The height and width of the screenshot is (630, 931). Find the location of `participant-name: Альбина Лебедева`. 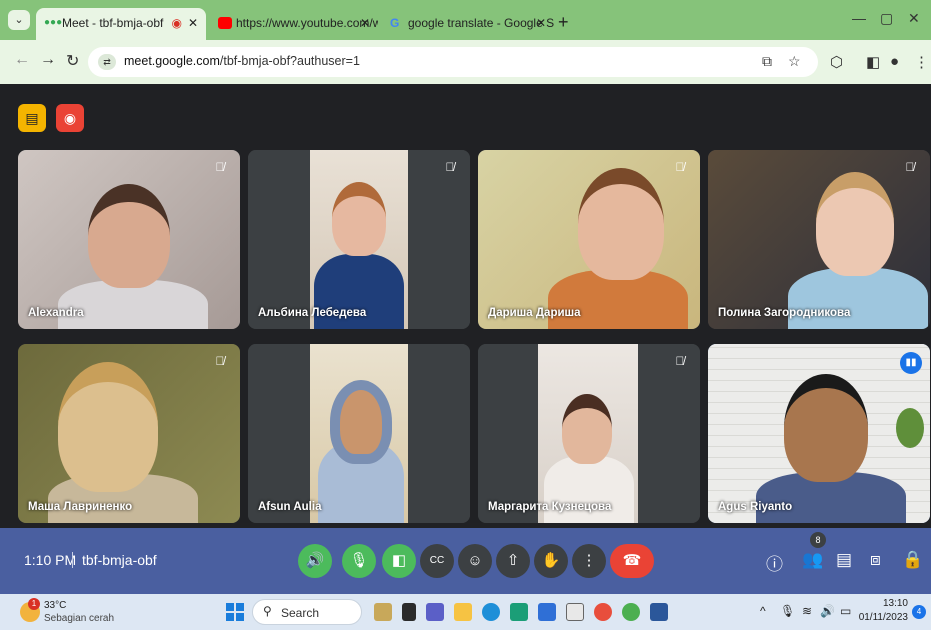

participant-name: Альбина Лебедева is located at coordinates (312, 313).